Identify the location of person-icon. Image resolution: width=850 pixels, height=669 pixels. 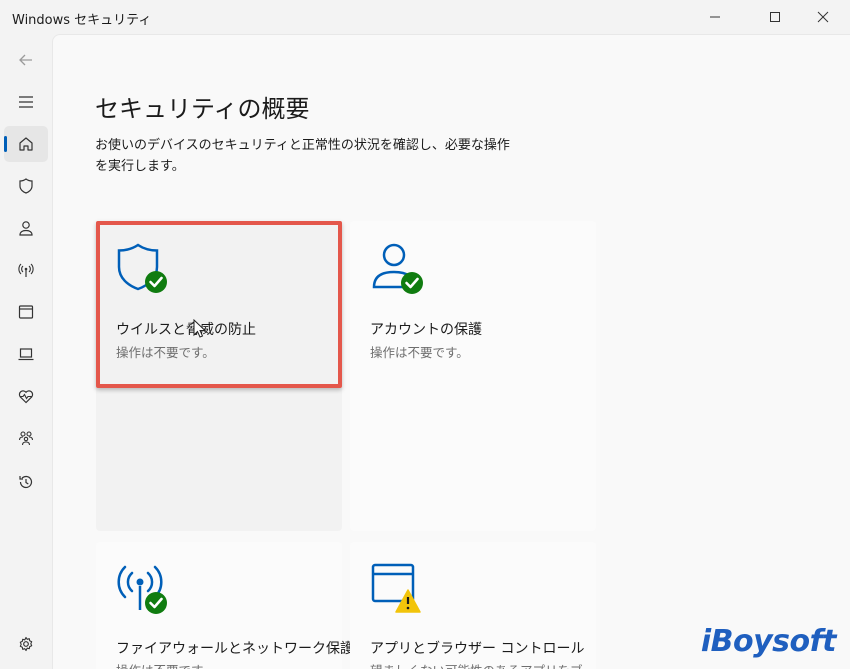
(26, 228).